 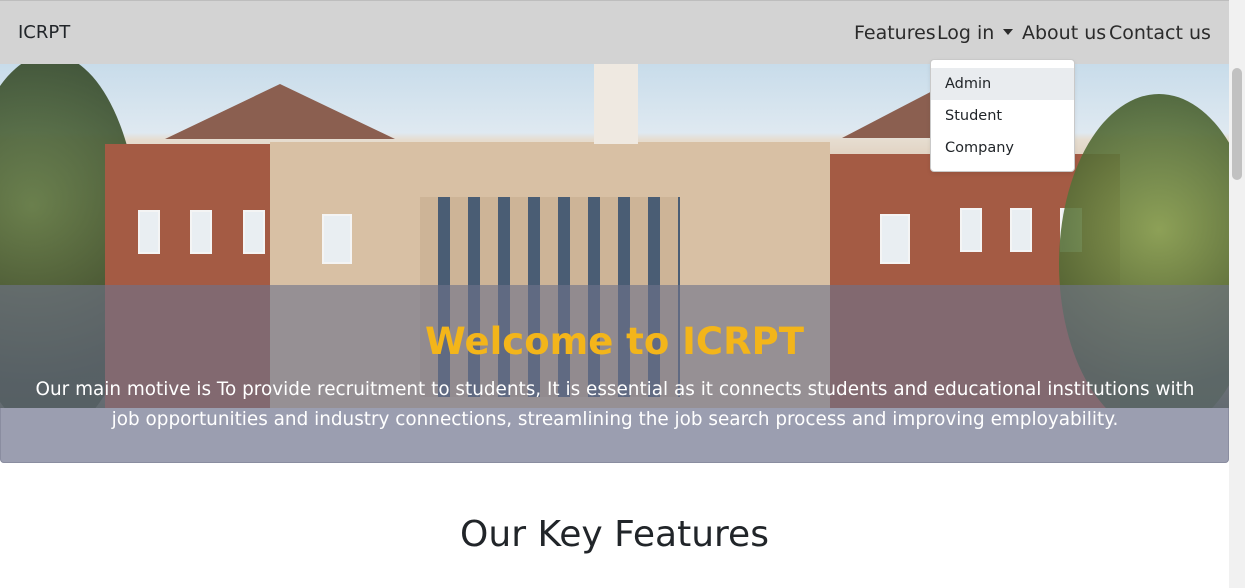 What do you see at coordinates (1002, 84) in the screenshot?
I see `dropdown-item-admin: Admin` at bounding box center [1002, 84].